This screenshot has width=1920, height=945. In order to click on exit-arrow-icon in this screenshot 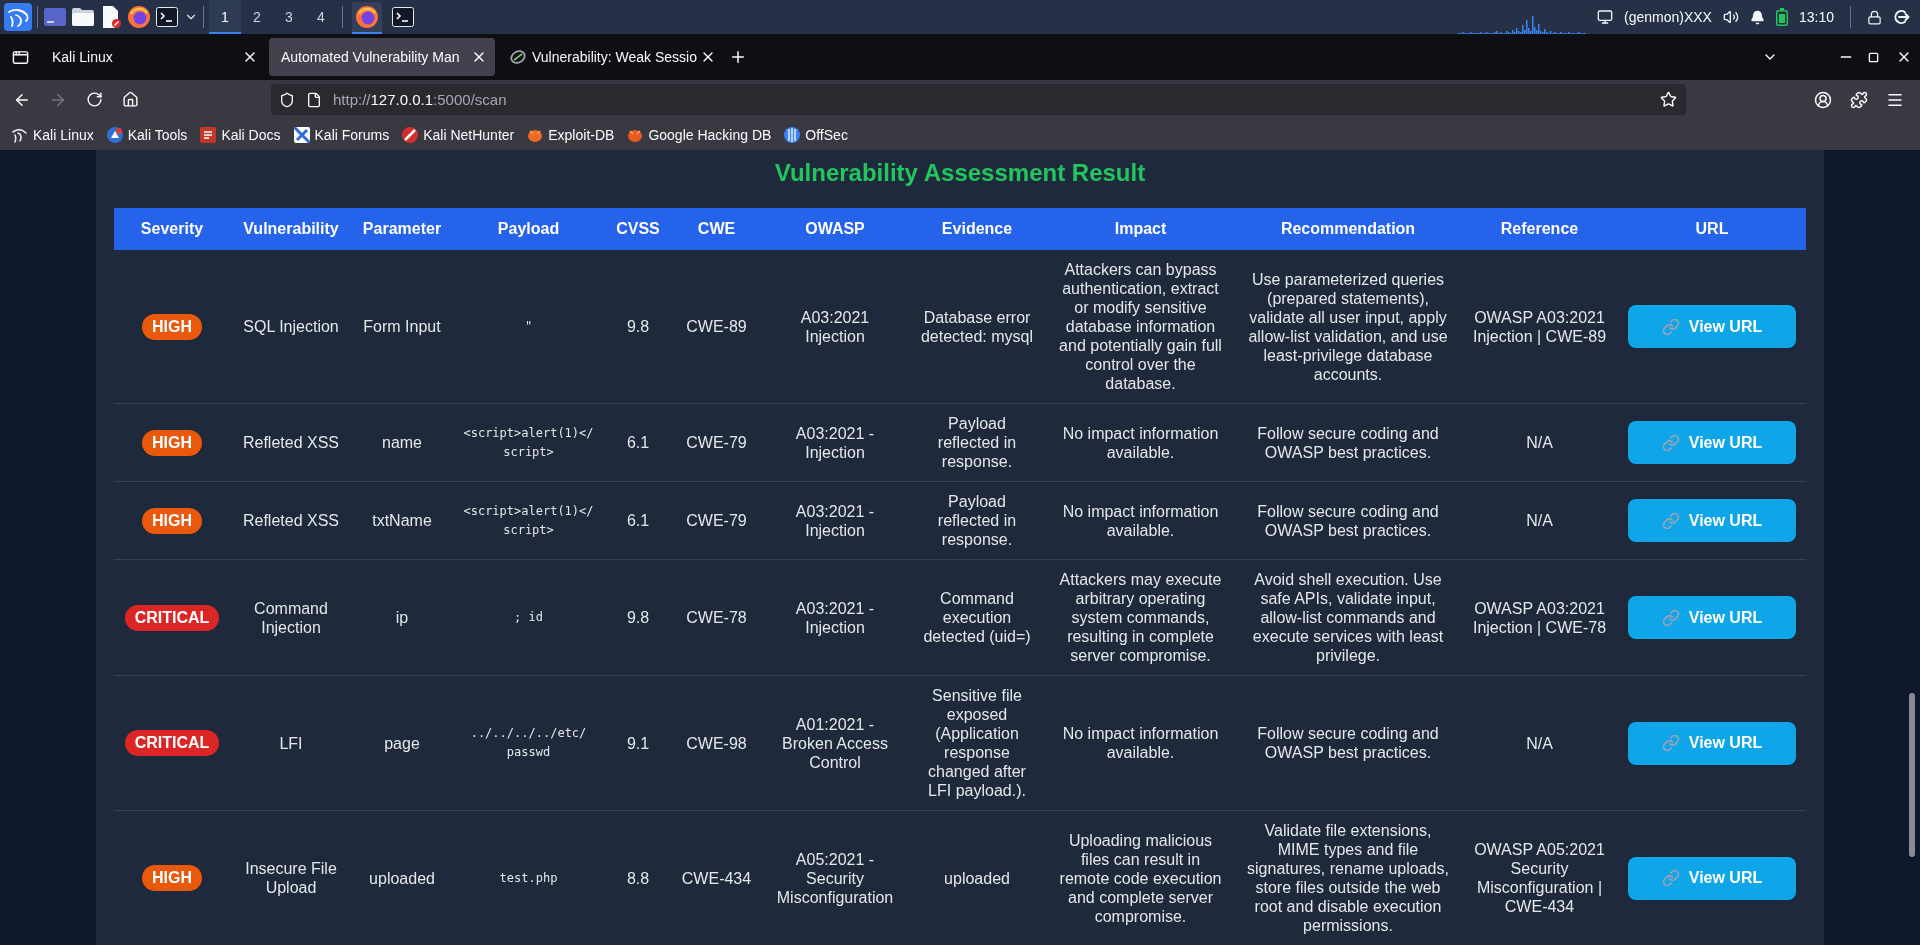, I will do `click(1901, 17)`.